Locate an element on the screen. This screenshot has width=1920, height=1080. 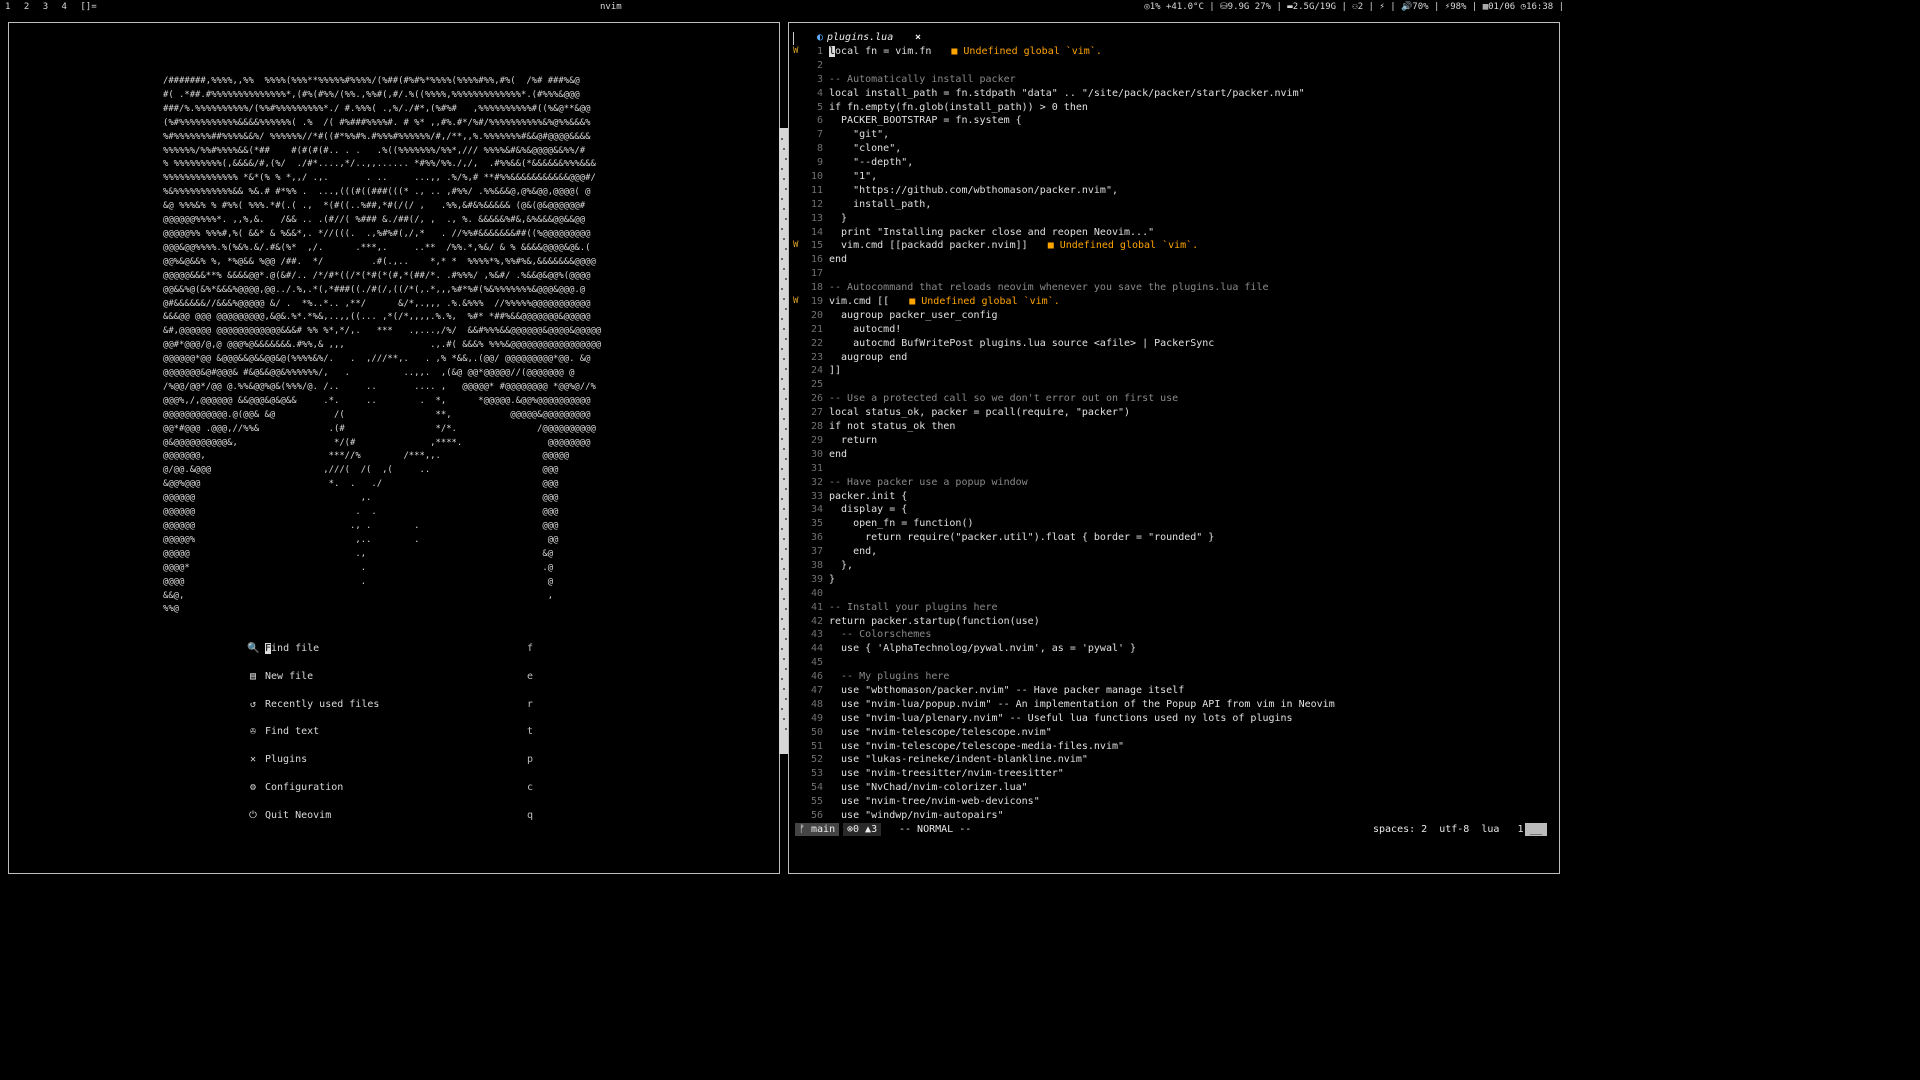
code-line: 20 augroup packer_user_config is located at coordinates (1174, 316).